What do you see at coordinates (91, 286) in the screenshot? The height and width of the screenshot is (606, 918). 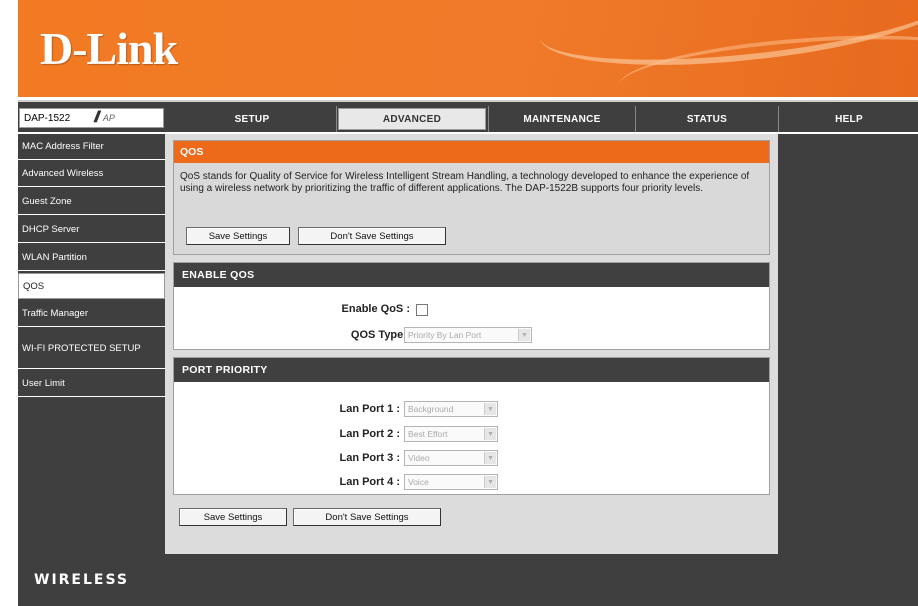 I see `sidebar-item-qos: QOS` at bounding box center [91, 286].